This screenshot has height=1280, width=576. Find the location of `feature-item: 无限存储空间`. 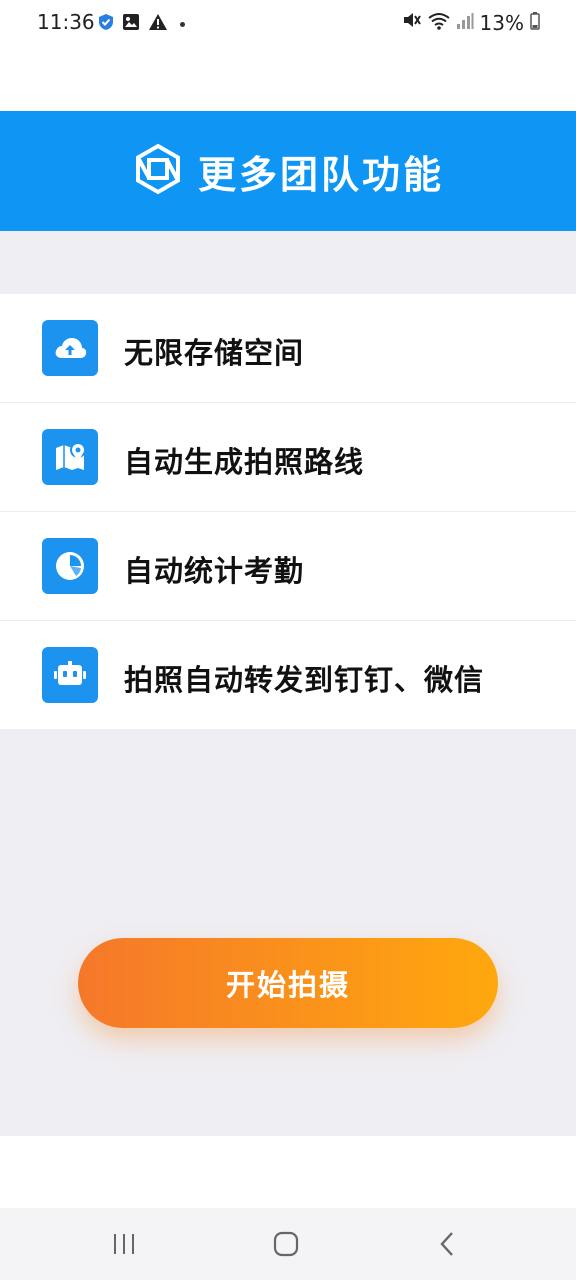

feature-item: 无限存储空间 is located at coordinates (288, 348).